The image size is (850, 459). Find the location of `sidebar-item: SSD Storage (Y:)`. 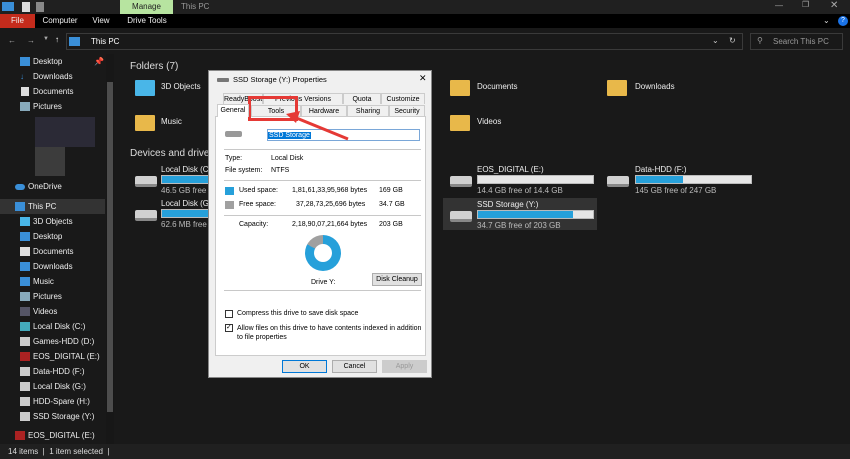

sidebar-item: SSD Storage (Y:) is located at coordinates (52, 416).